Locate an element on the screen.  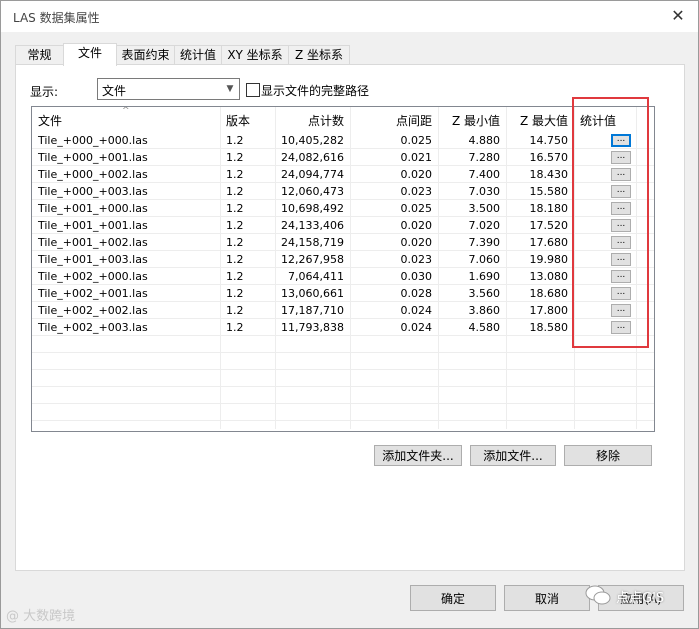
cell-z-min: 3.500 is located at coordinates (484, 208).